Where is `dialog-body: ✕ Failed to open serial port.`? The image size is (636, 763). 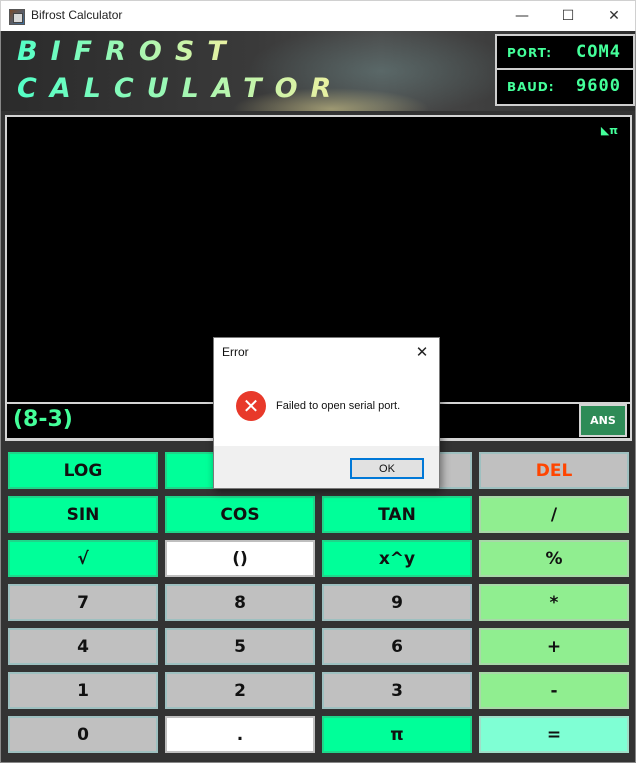
dialog-body: ✕ Failed to open serial port. is located at coordinates (326, 406).